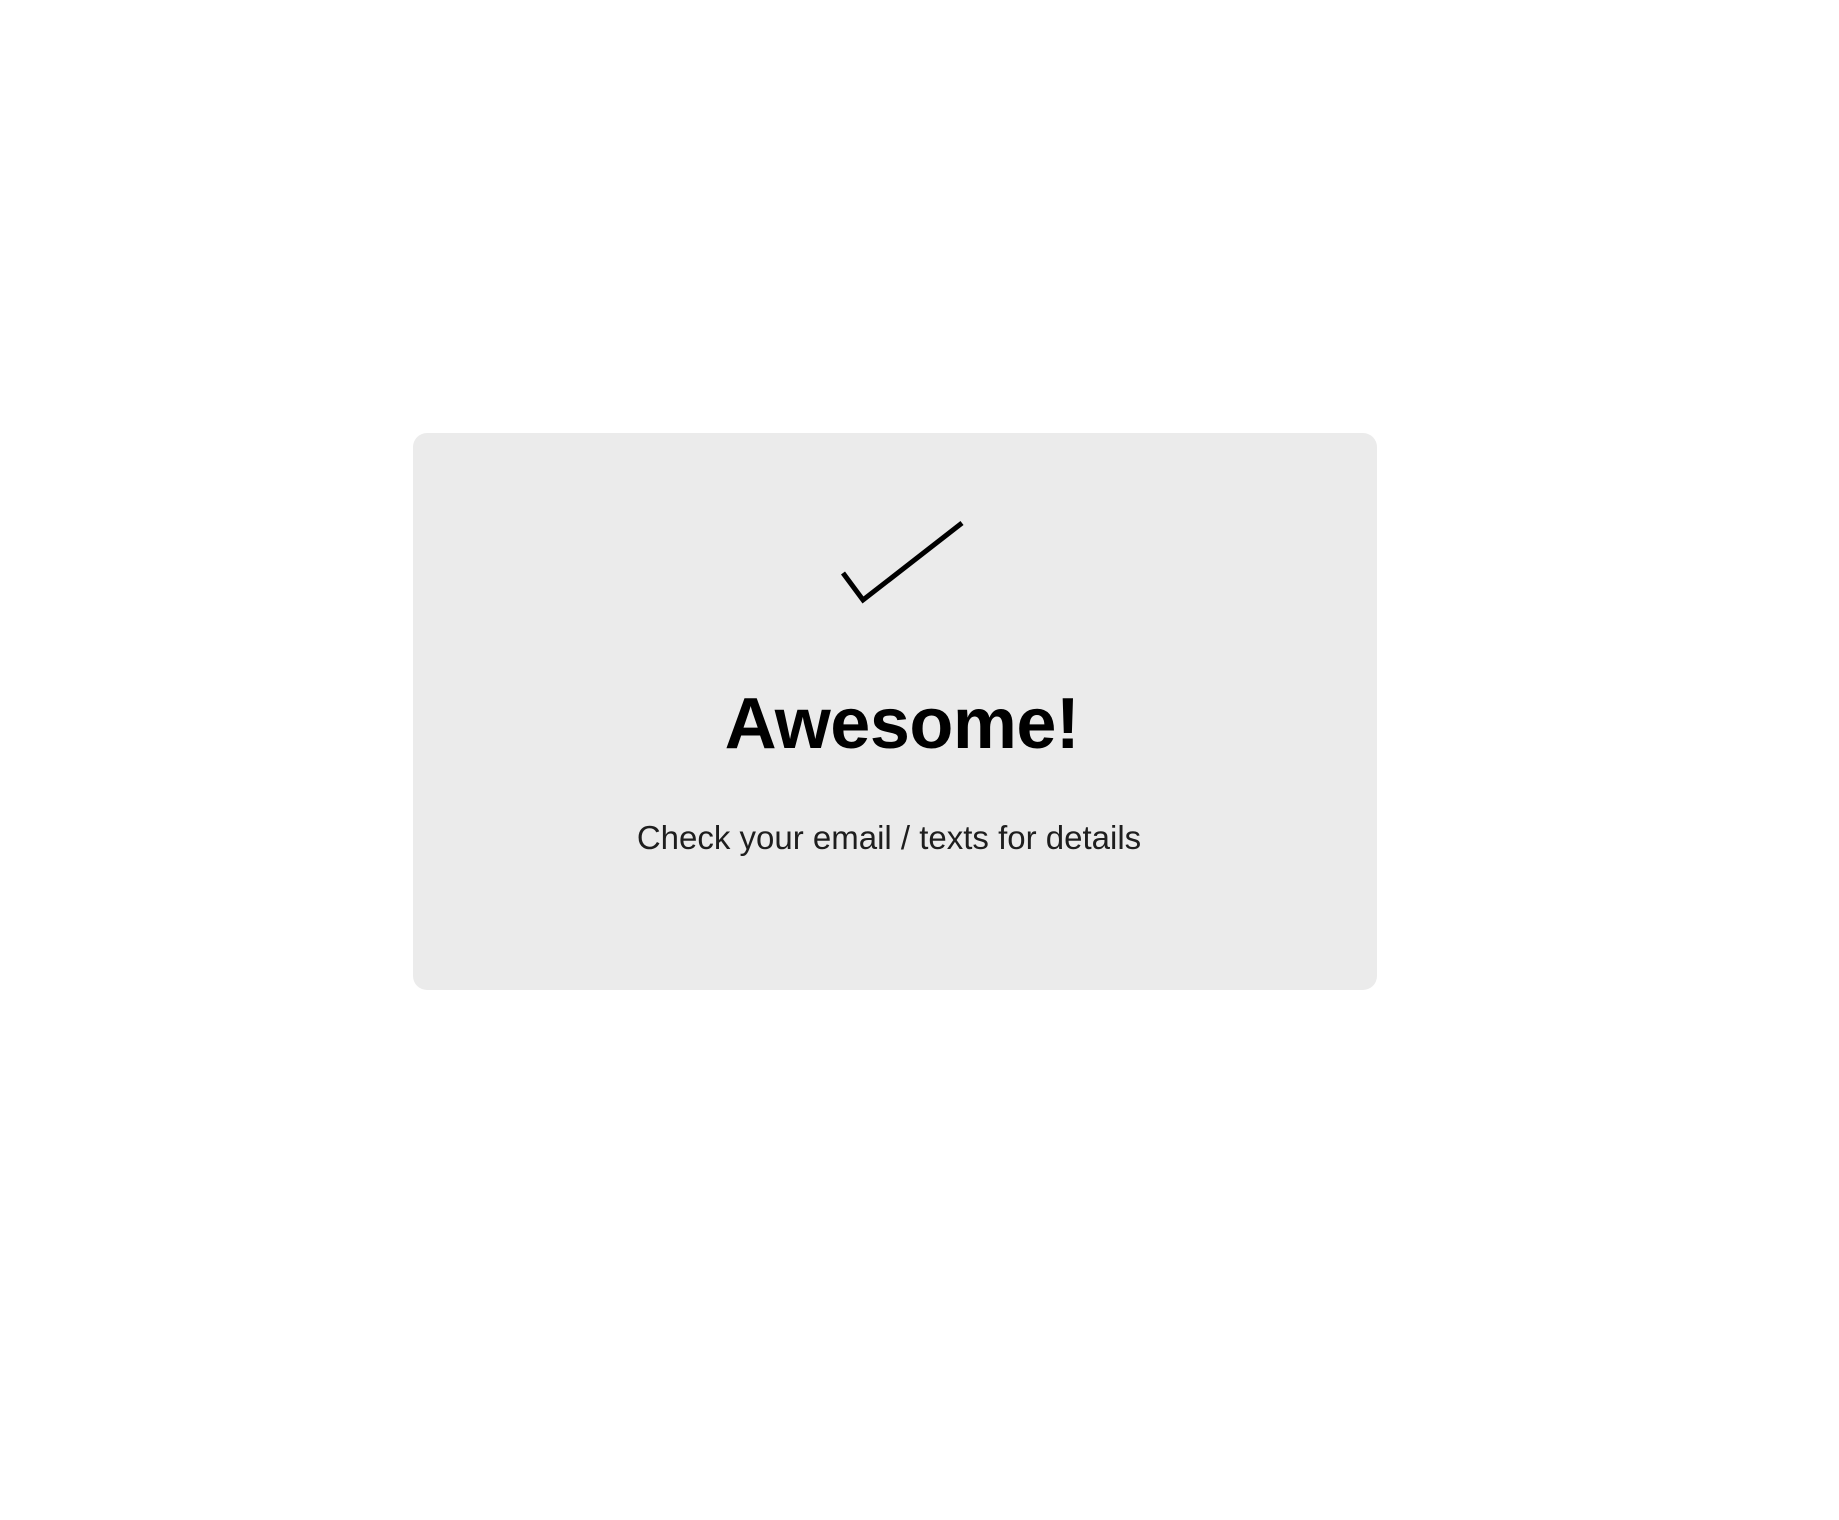  I want to click on checkmark-icon, so click(902, 566).